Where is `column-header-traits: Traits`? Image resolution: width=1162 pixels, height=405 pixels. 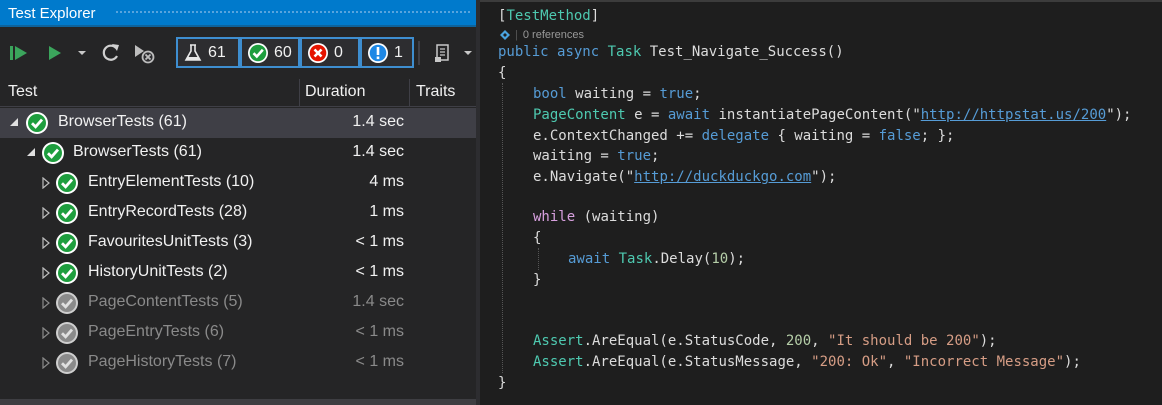 column-header-traits: Traits is located at coordinates (435, 92).